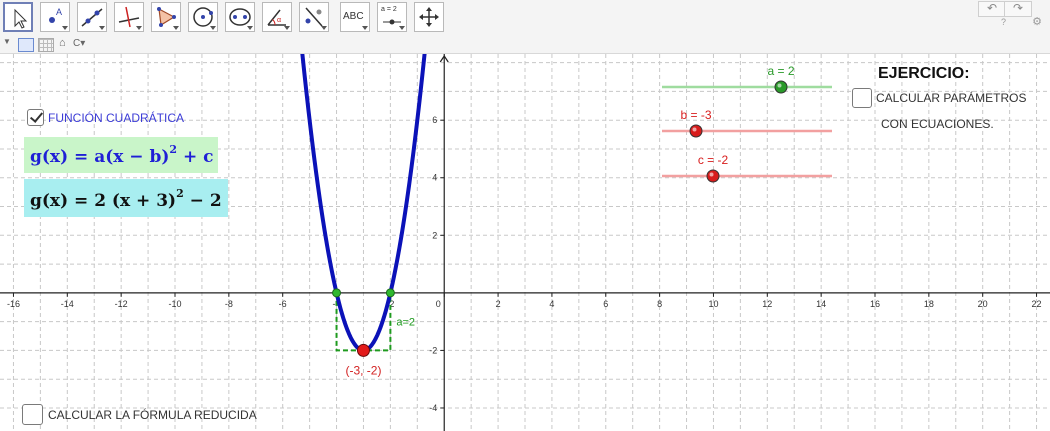 The height and width of the screenshot is (431, 1050). I want to click on specific-formula-exponent: 2, so click(180, 193).